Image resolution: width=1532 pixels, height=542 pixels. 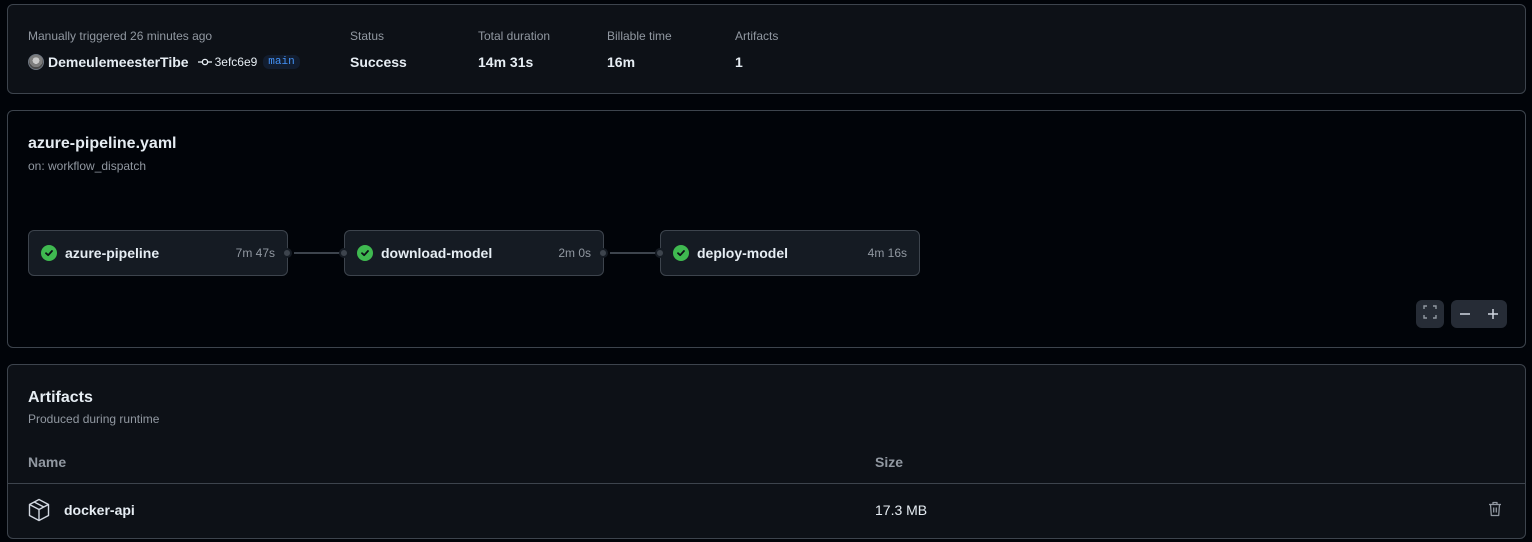 I want to click on zoom-in-button, so click(x=1493, y=314).